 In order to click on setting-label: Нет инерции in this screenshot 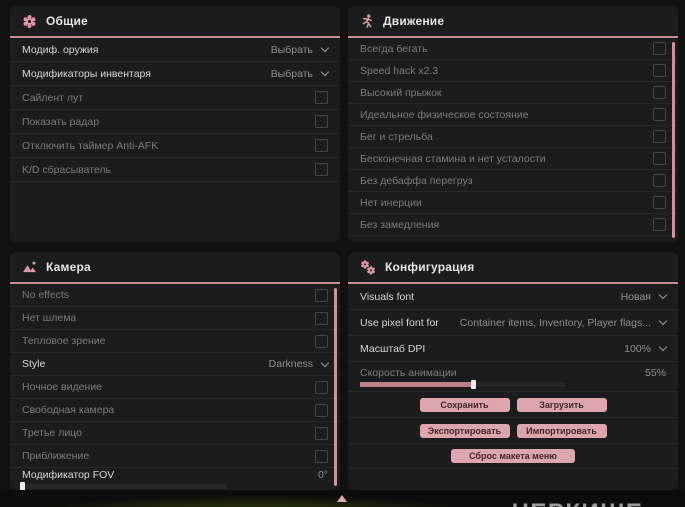, I will do `click(391, 202)`.